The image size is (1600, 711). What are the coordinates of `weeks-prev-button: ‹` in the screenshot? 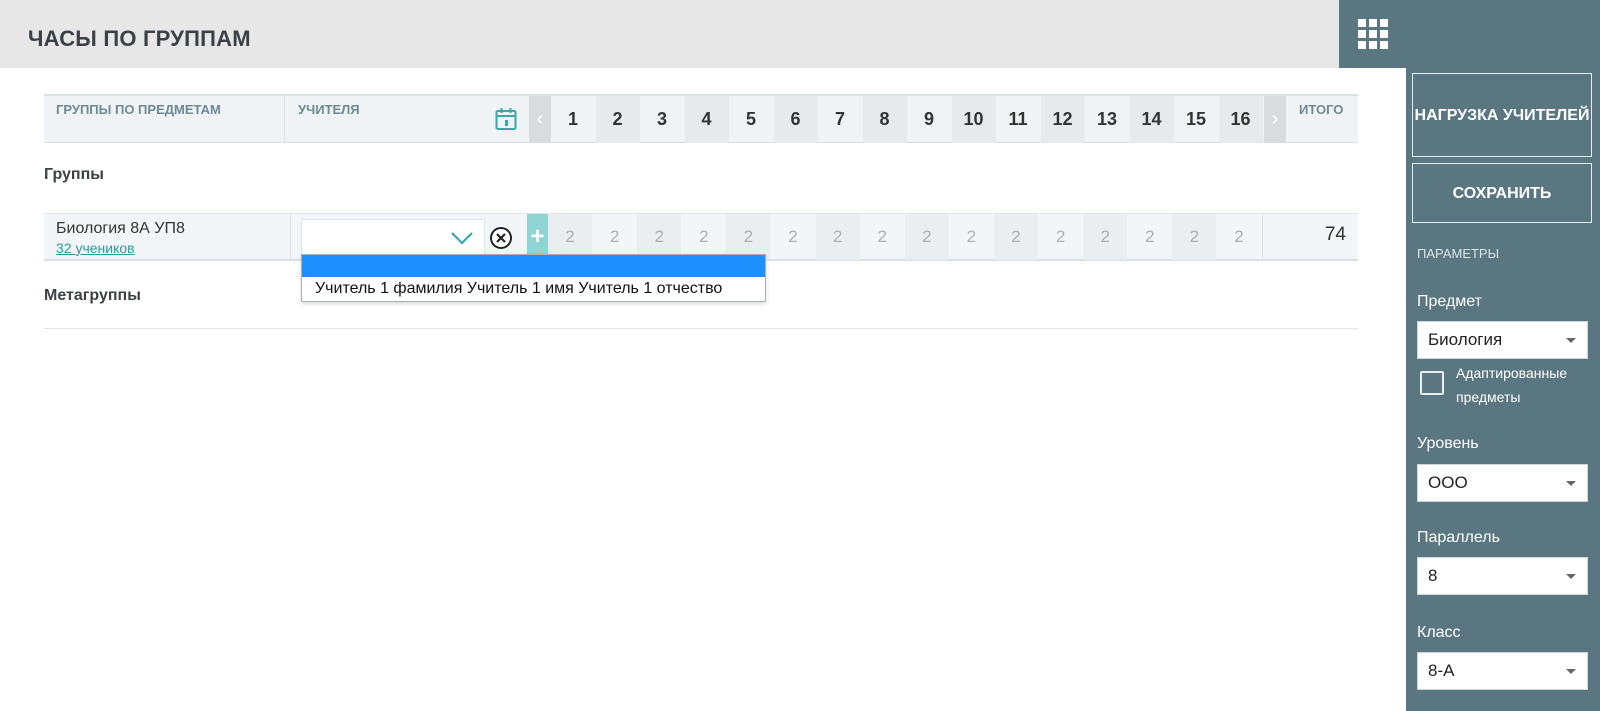 It's located at (540, 119).